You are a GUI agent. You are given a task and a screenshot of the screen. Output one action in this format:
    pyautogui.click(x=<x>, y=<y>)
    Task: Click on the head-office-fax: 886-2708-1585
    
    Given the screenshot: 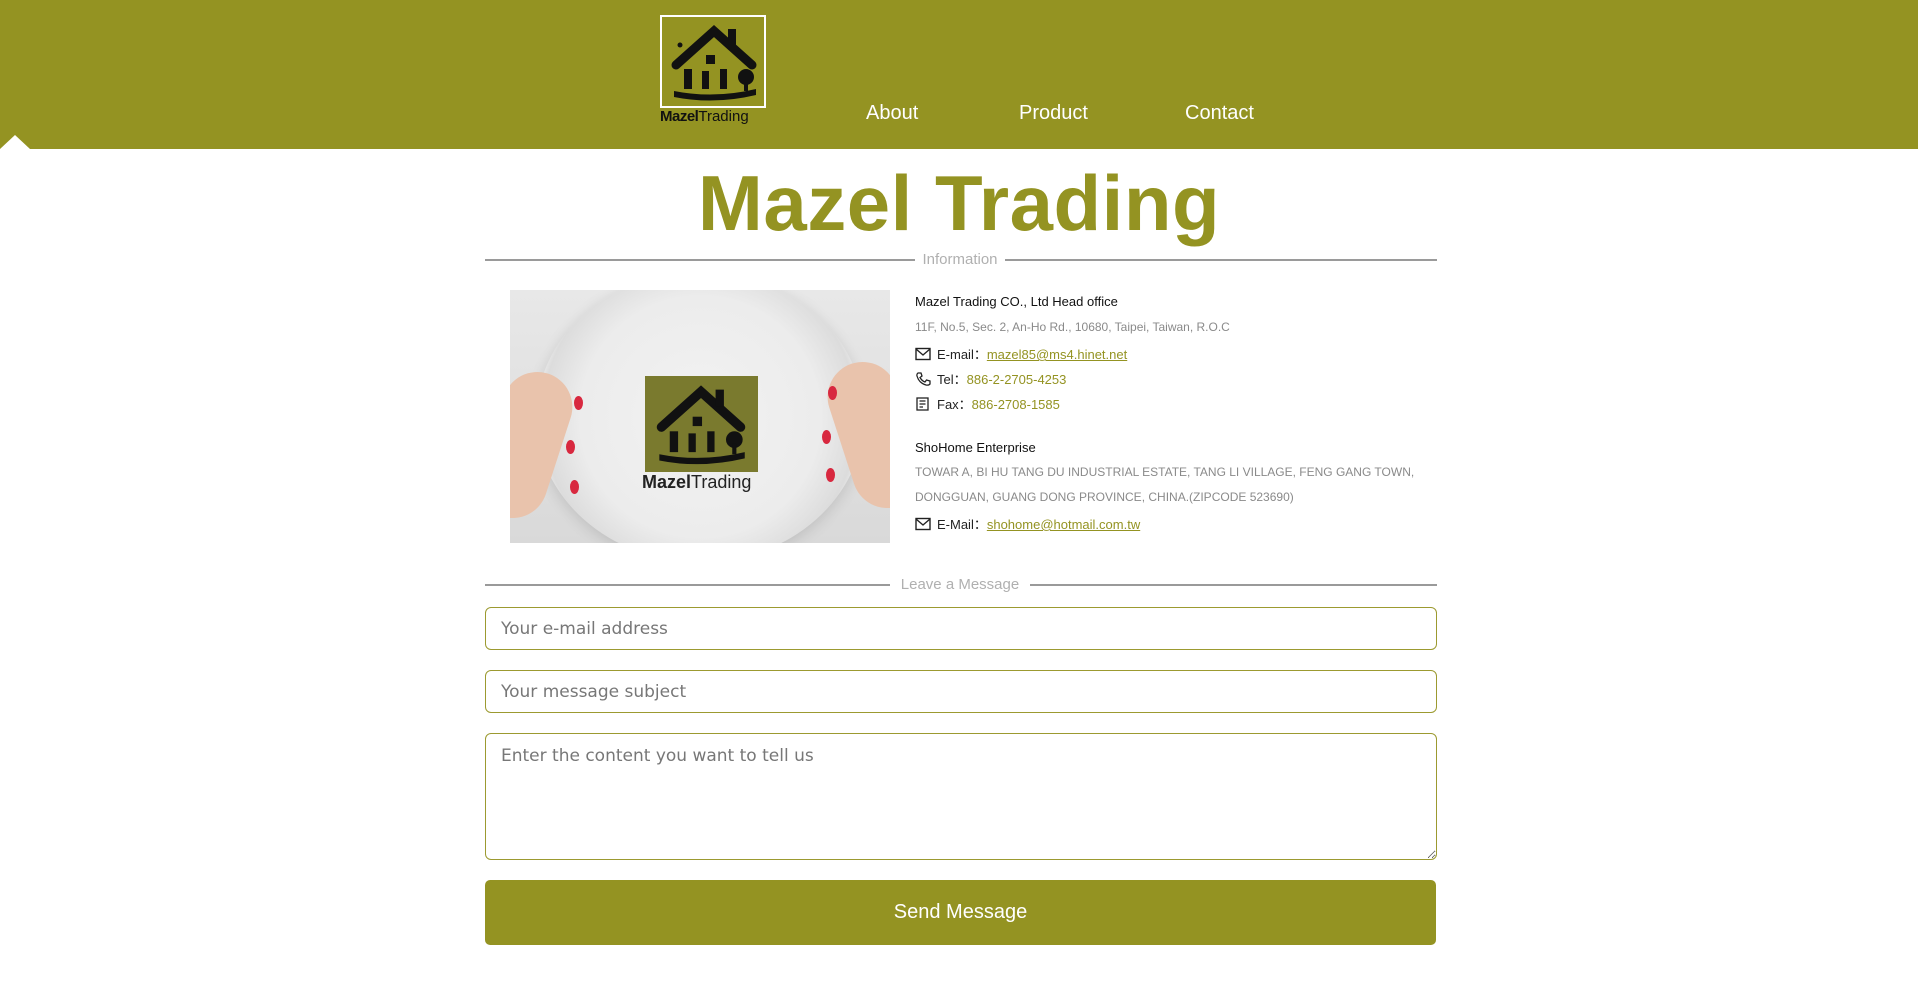 What is the action you would take?
    pyautogui.click(x=1015, y=404)
    